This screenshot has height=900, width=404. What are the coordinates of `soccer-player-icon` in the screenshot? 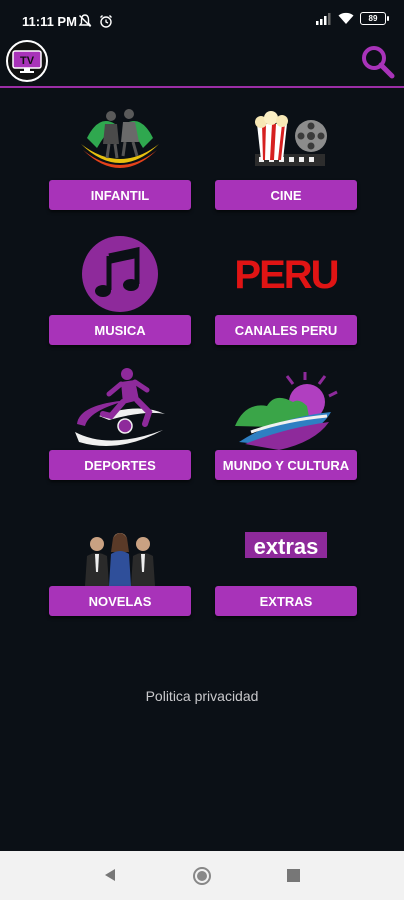 It's located at (120, 407).